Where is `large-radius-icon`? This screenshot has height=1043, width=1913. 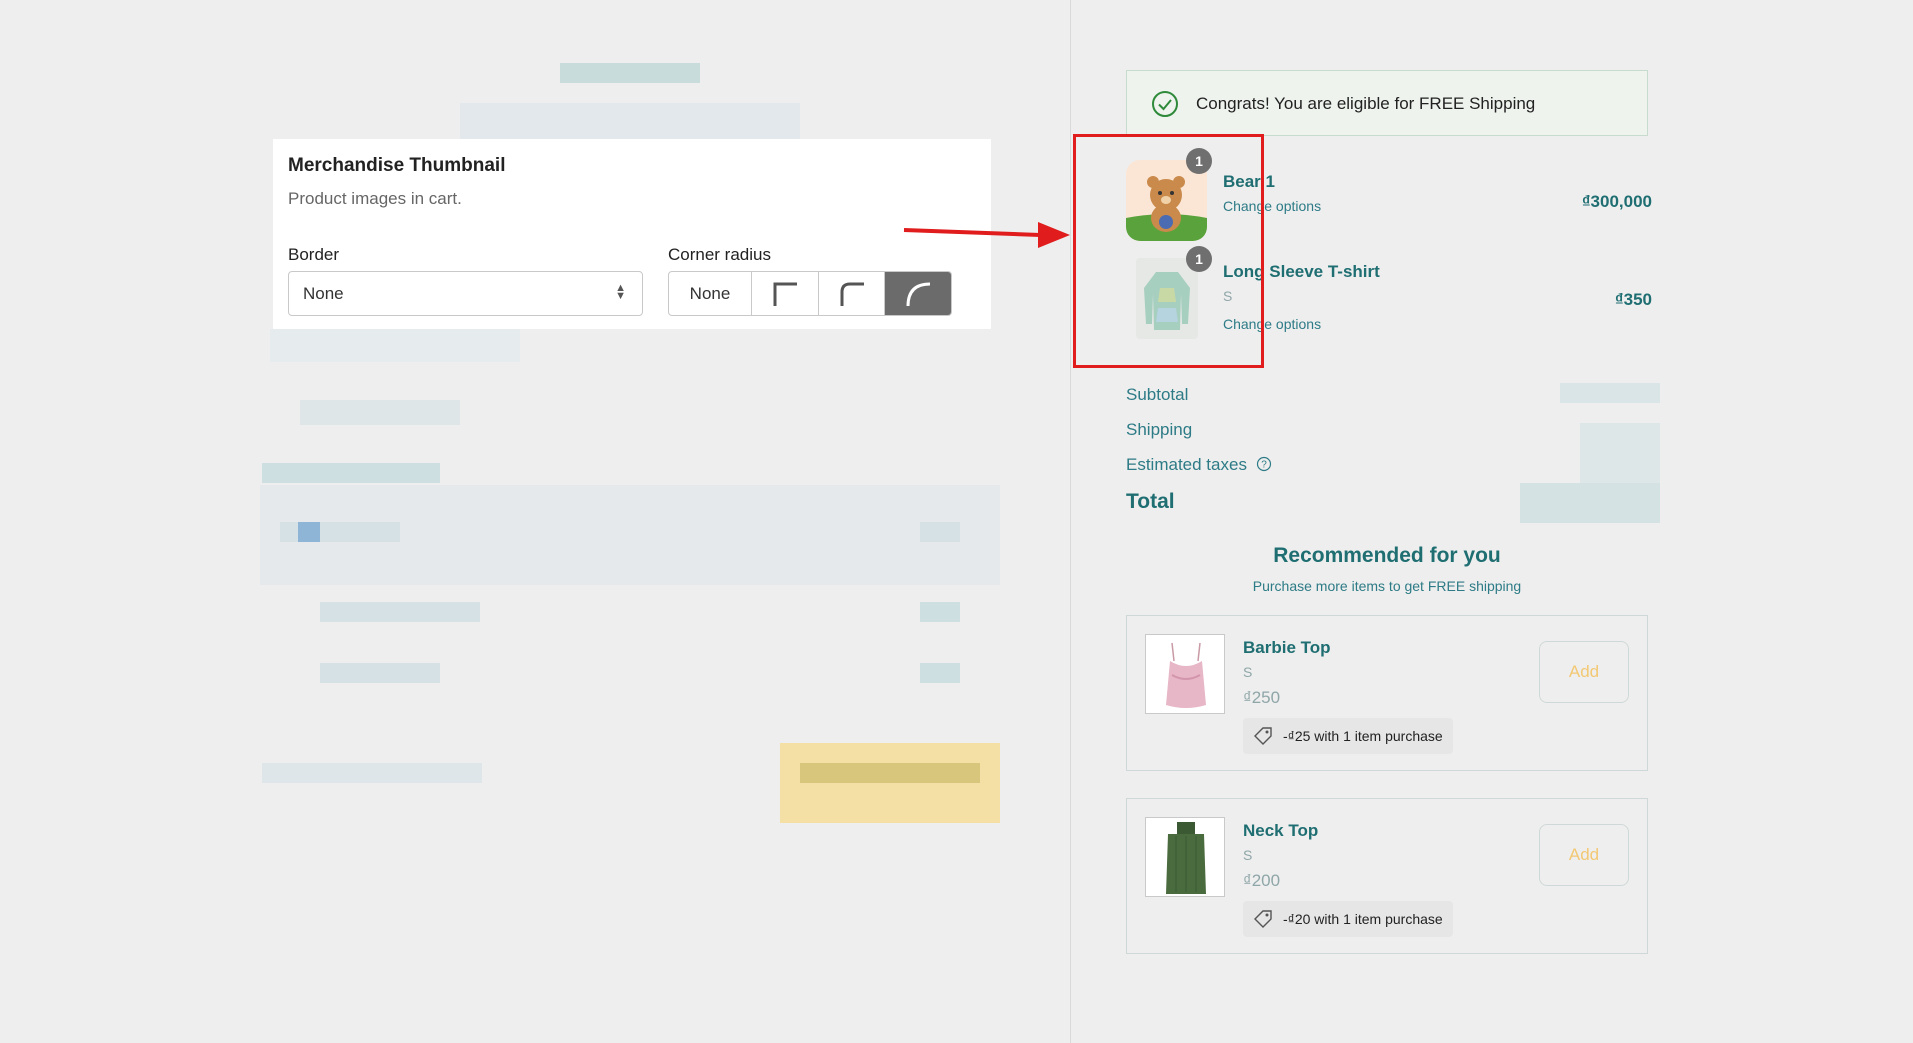
large-radius-icon is located at coordinates (918, 294).